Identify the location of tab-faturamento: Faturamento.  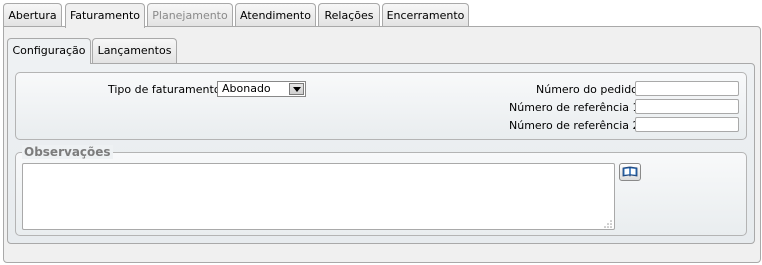
(105, 15).